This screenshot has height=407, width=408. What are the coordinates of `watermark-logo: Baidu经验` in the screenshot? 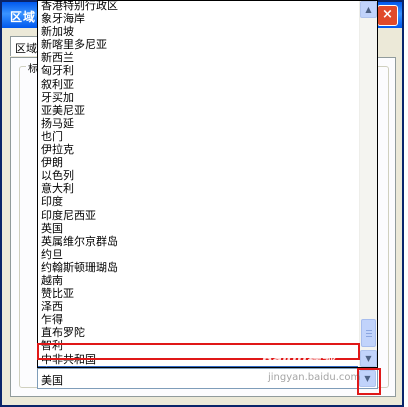 It's located at (298, 359).